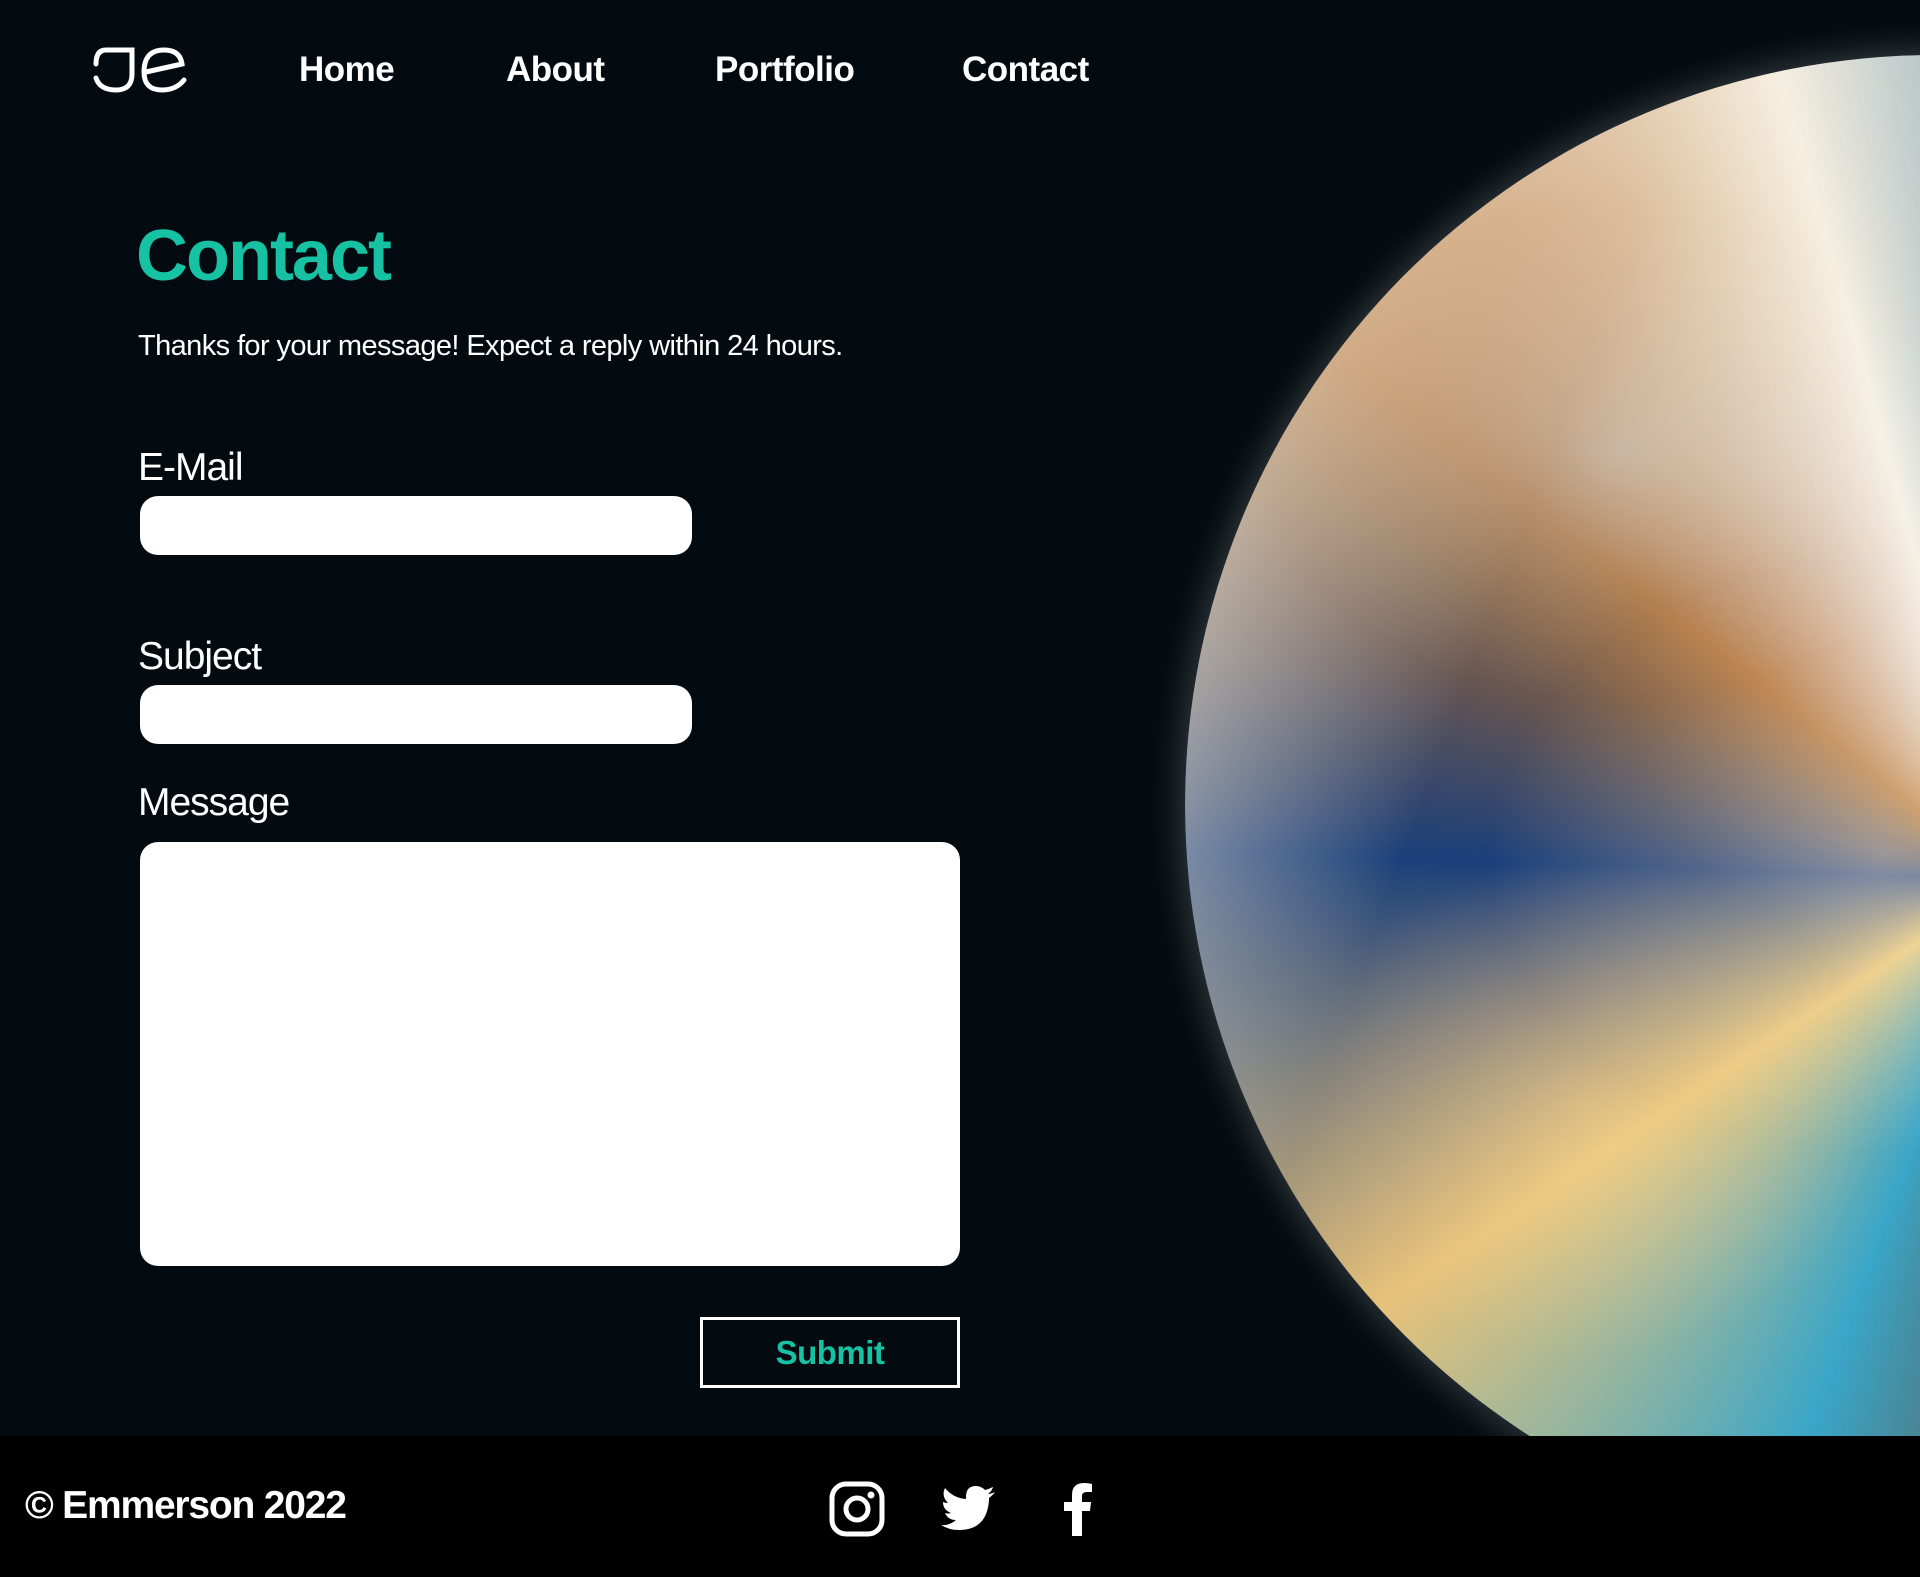 This screenshot has width=1920, height=1577. What do you see at coordinates (140, 70) in the screenshot?
I see `logo-icon` at bounding box center [140, 70].